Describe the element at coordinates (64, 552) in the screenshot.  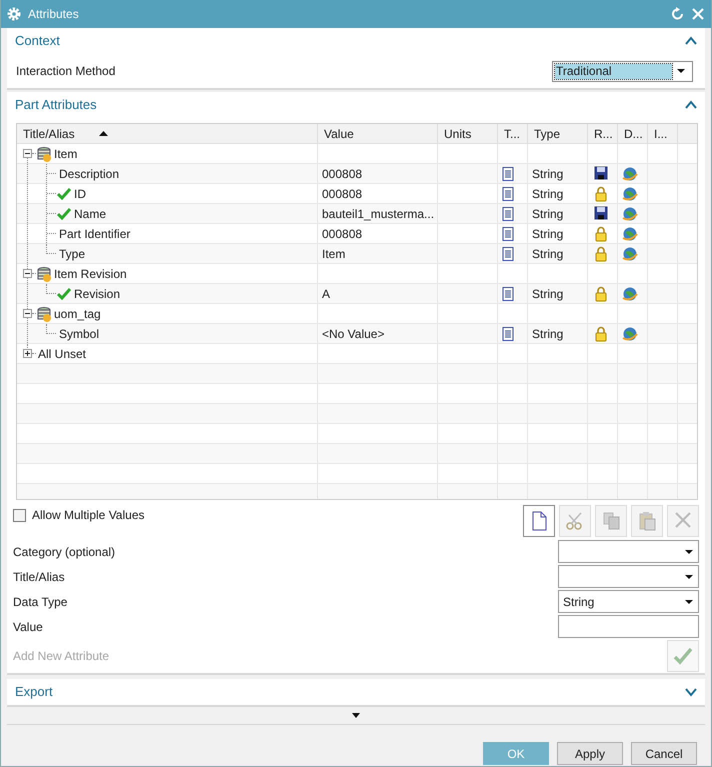
I see `field-label: Category (optional)` at that location.